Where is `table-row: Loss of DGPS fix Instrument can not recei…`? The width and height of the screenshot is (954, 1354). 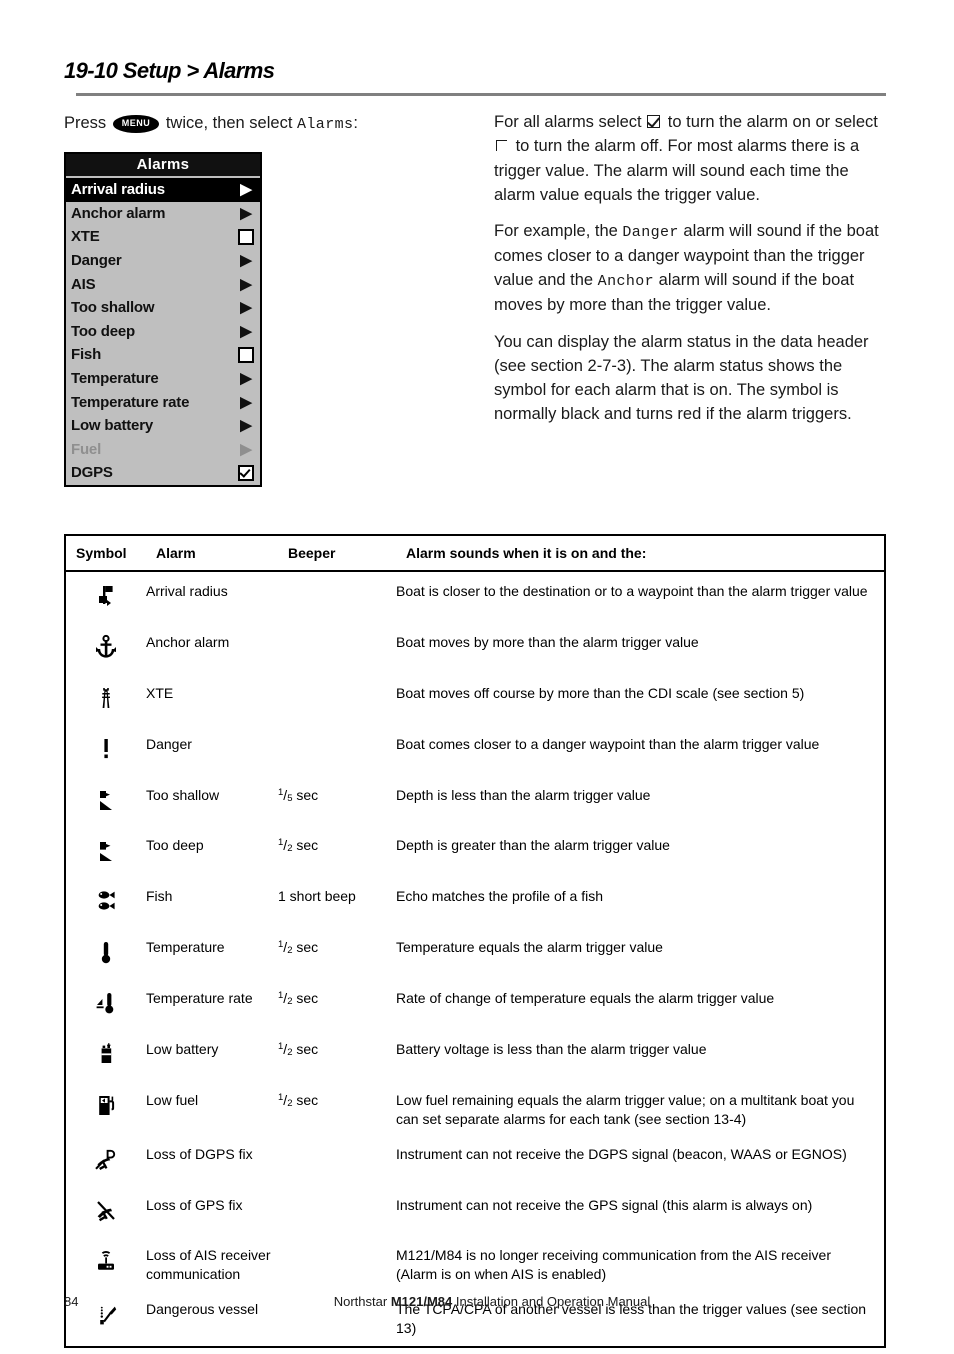 table-row: Loss of DGPS fix Instrument can not recei… is located at coordinates (475, 1162).